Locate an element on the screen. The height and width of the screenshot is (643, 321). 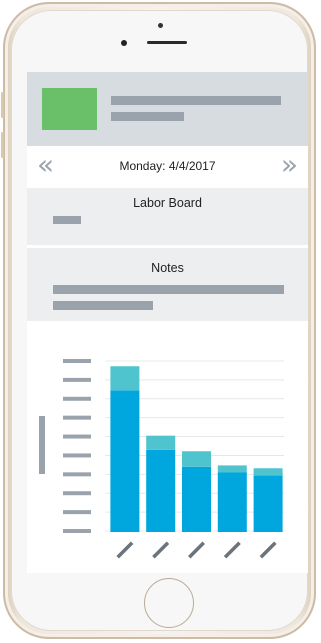
profile-header is located at coordinates (167, 109).